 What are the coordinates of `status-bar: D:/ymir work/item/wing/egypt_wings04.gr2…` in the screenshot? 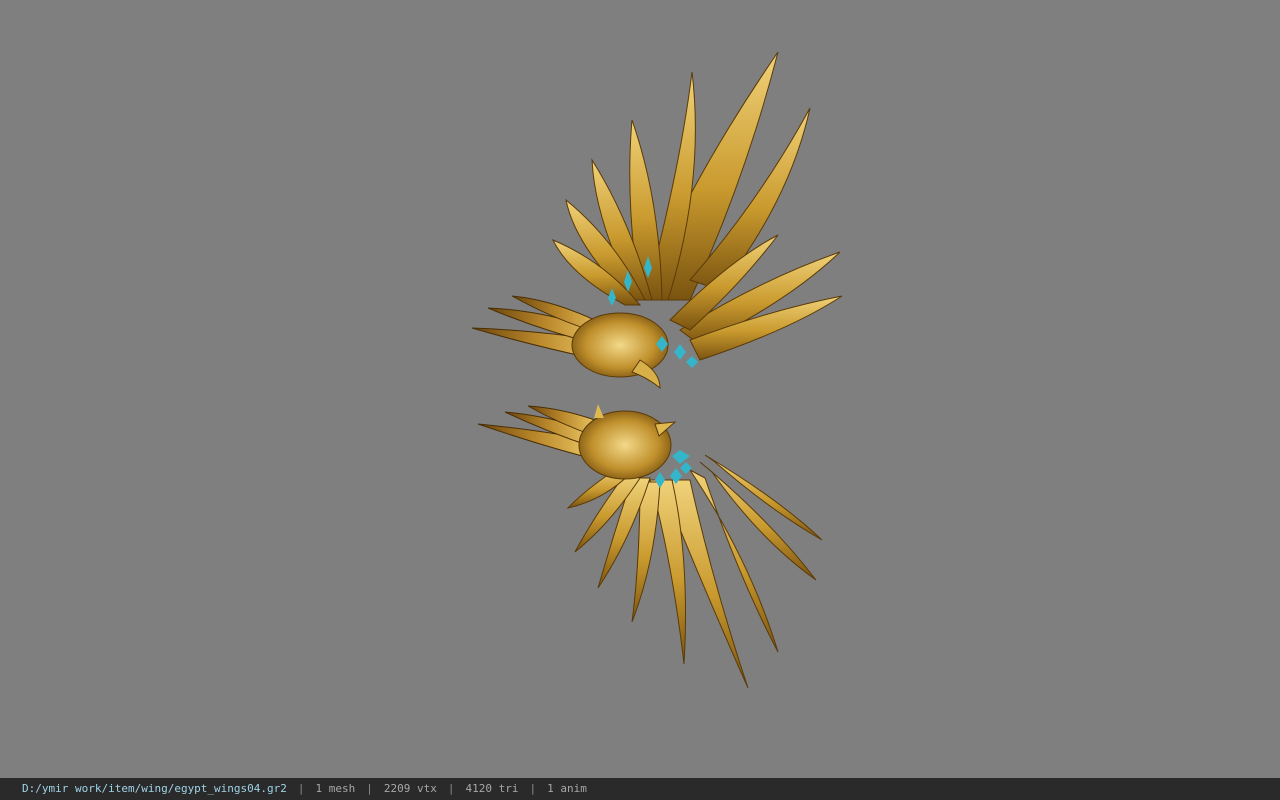 It's located at (640, 789).